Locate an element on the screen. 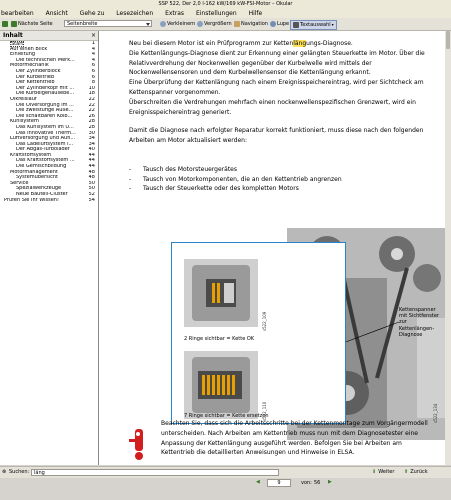 The width and height of the screenshot is (451, 500). menu-hilfe: Hilfe is located at coordinates (256, 13).